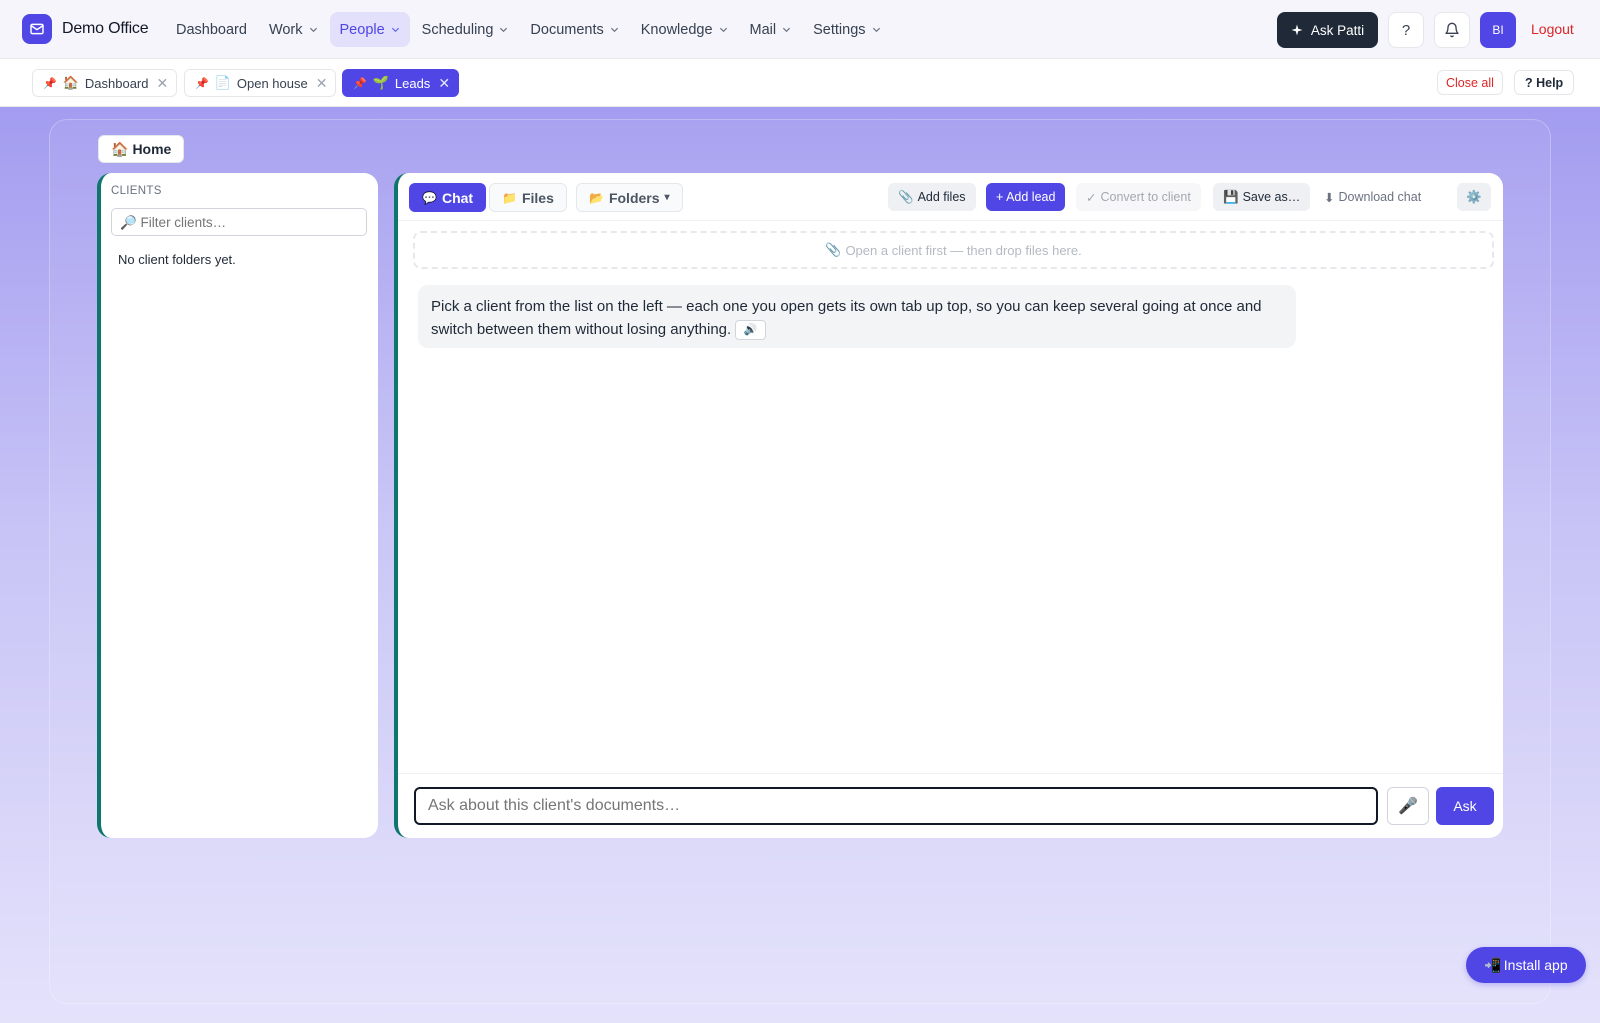 The image size is (1600, 1023). I want to click on ask-submit-button: Ask, so click(1465, 806).